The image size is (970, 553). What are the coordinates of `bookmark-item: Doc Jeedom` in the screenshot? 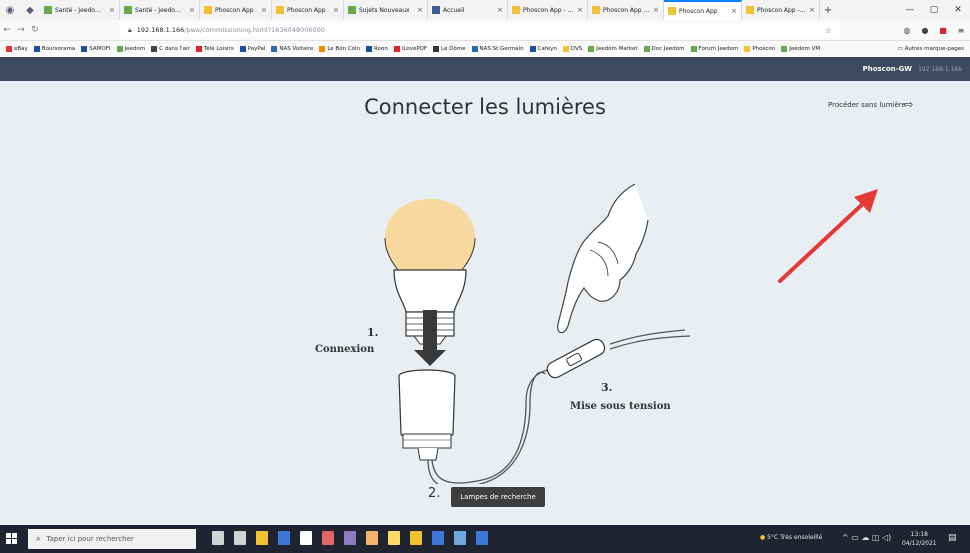 It's located at (664, 49).